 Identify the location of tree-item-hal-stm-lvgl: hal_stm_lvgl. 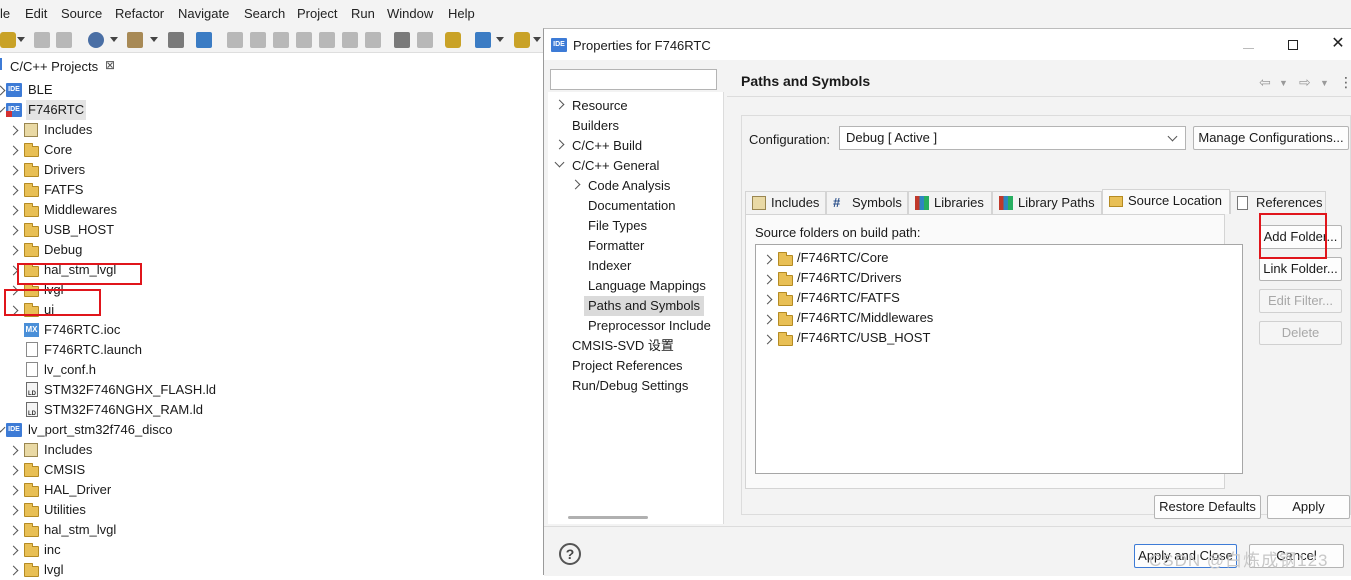
(80, 530).